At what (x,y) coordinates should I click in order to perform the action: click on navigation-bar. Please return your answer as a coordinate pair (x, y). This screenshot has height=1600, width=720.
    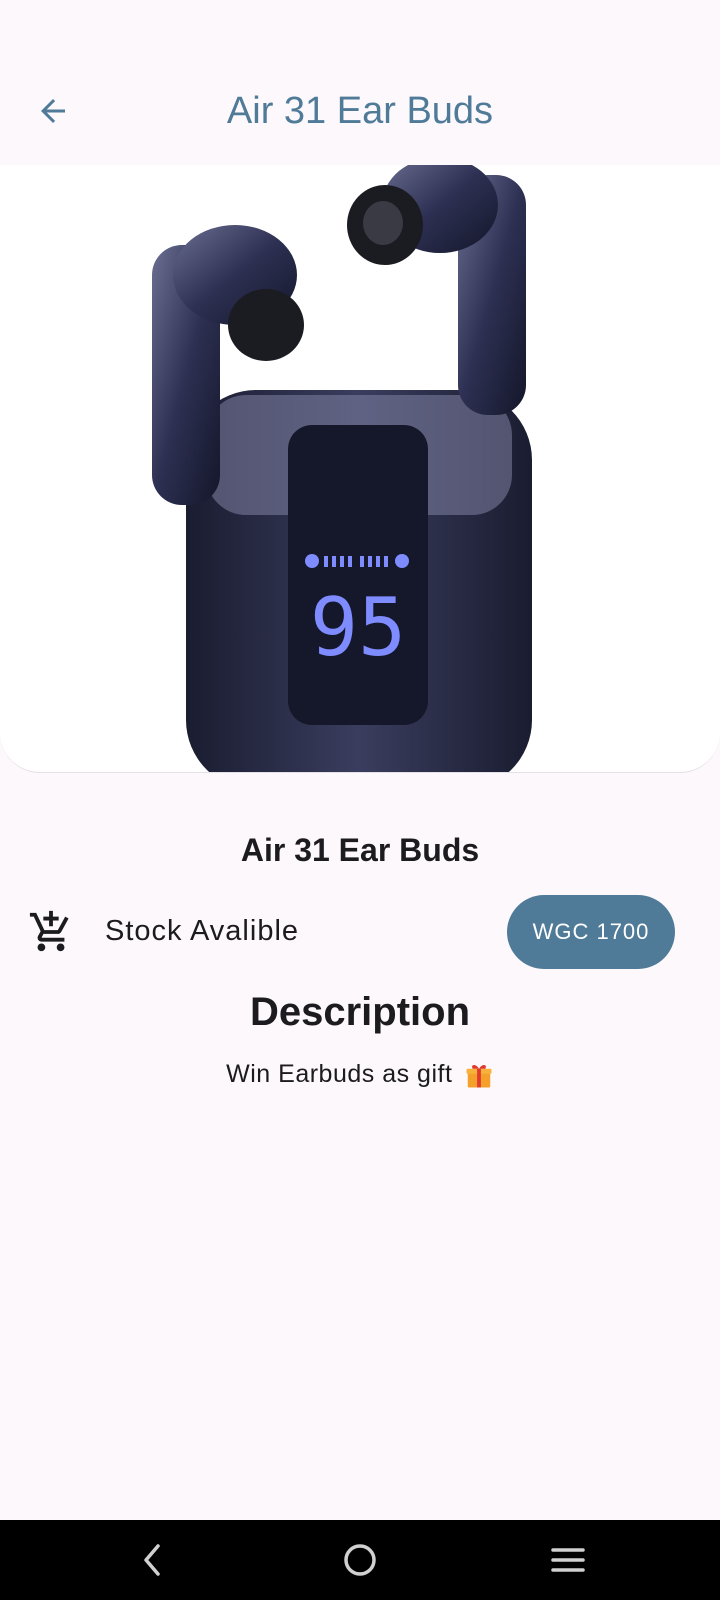
    Looking at the image, I should click on (360, 1560).